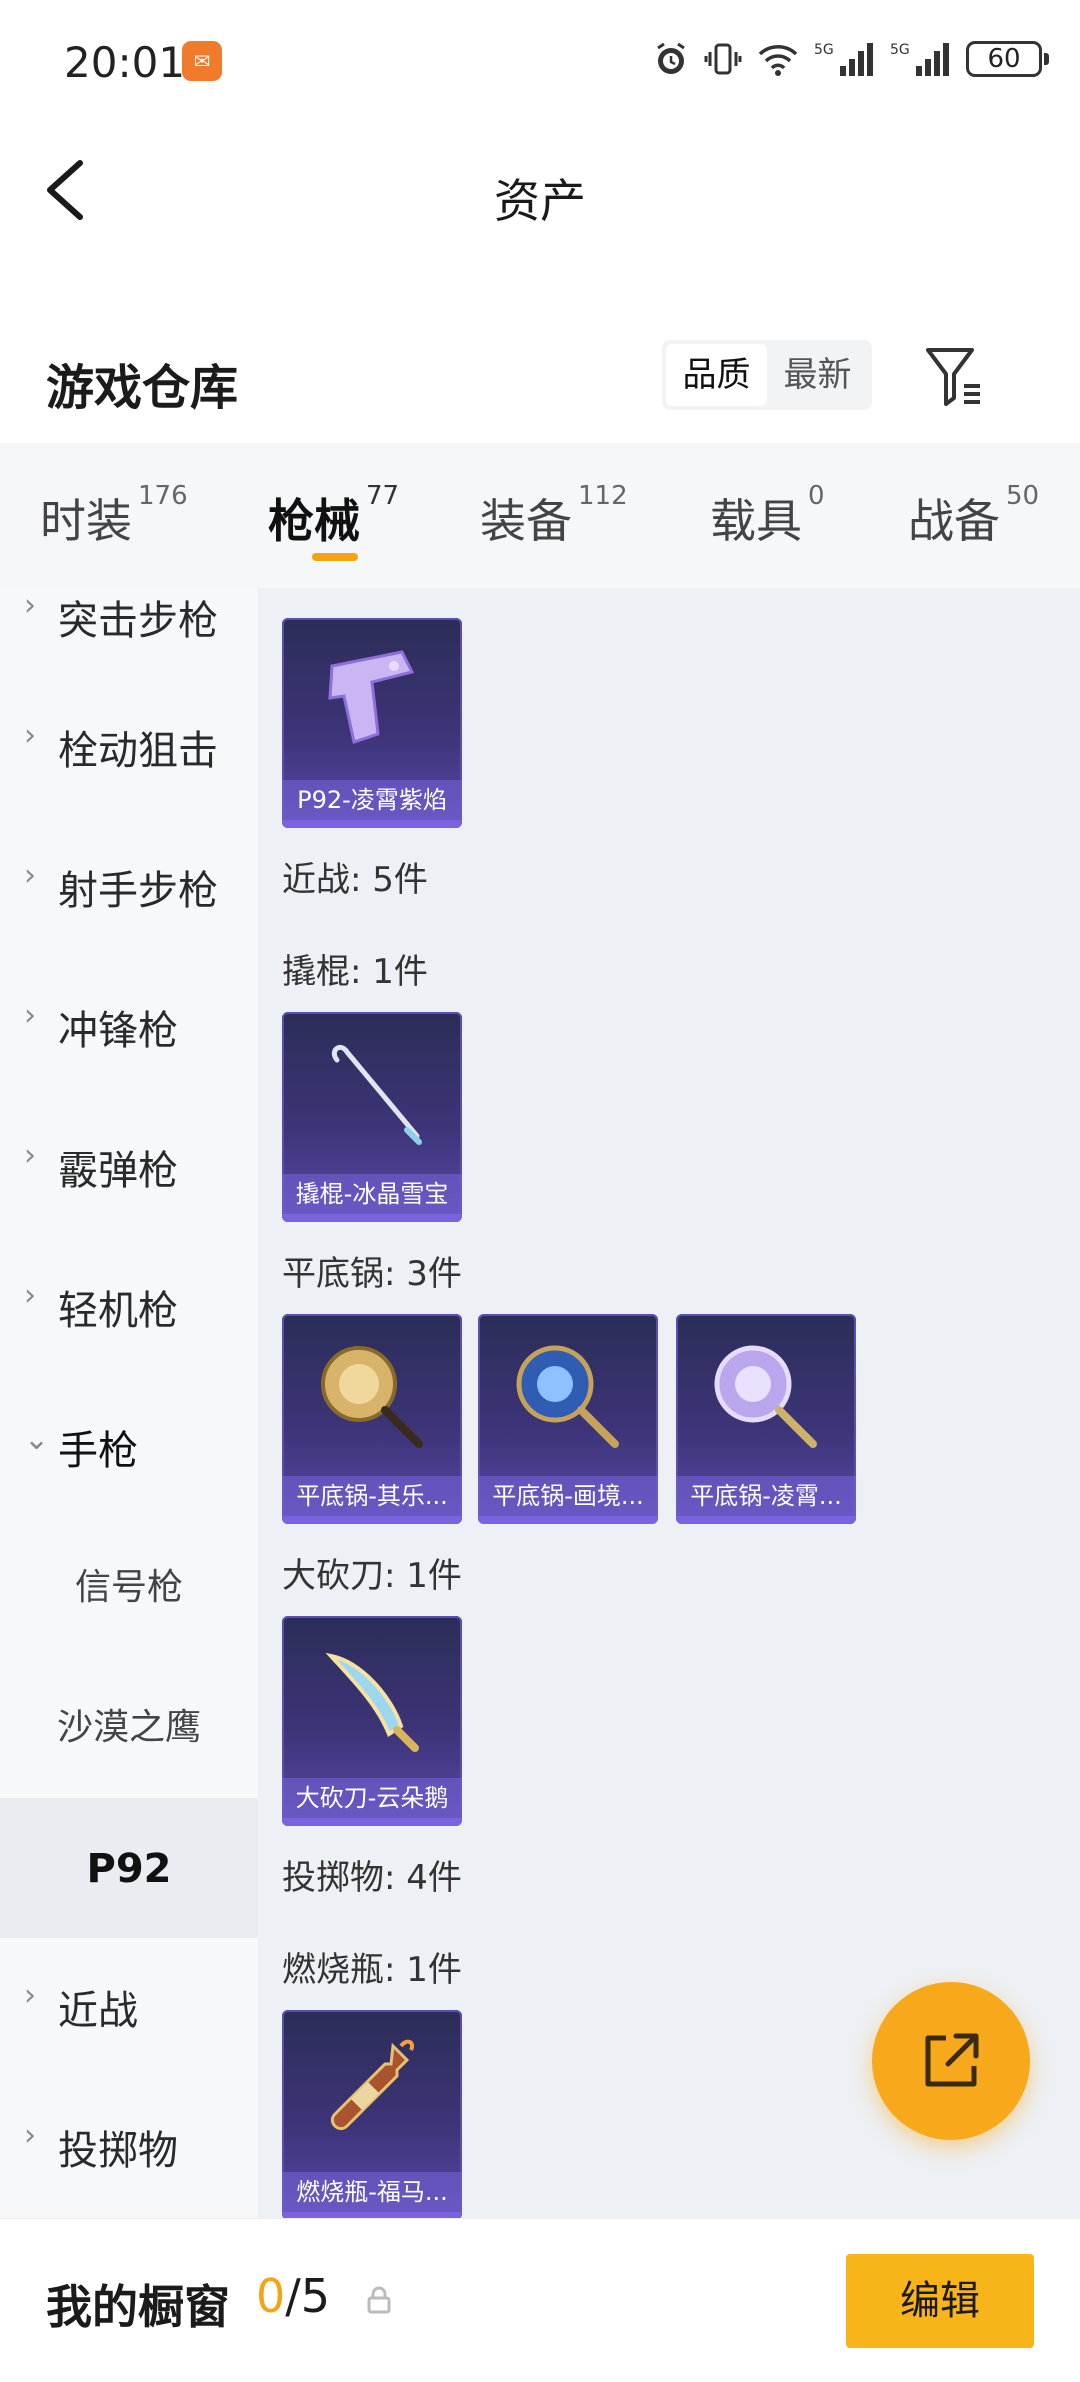  I want to click on showcase-bar: 我的橱窗 0/5 编辑, so click(540, 2300).